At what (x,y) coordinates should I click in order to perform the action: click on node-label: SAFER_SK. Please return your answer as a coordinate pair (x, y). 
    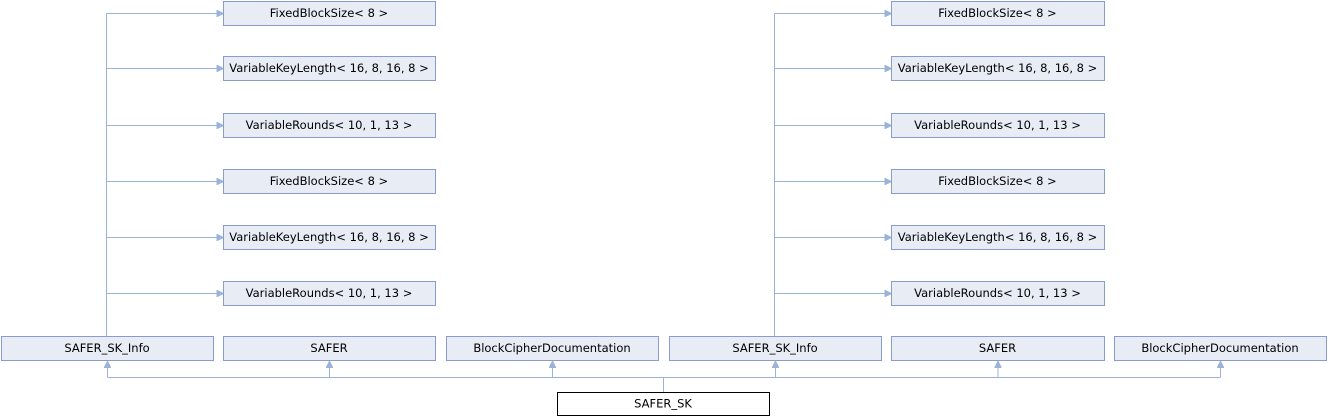
    Looking at the image, I should click on (663, 404).